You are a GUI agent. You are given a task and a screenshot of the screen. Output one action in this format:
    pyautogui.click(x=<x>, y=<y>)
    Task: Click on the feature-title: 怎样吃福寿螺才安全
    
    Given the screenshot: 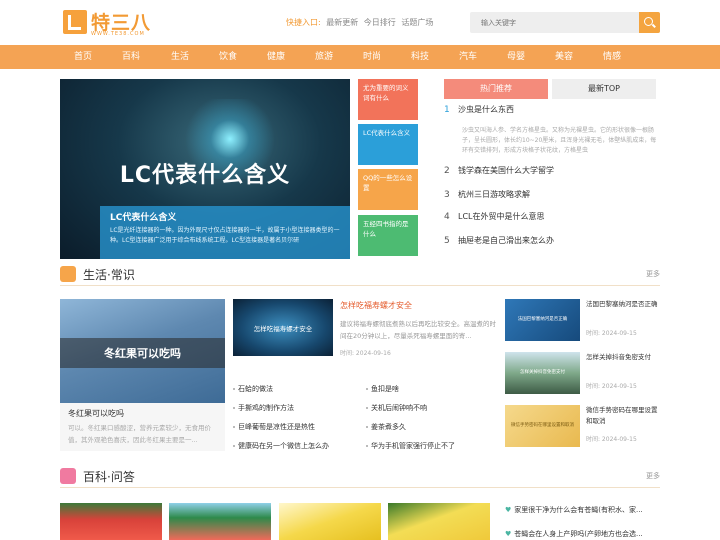 What is the action you would take?
    pyautogui.click(x=376, y=305)
    